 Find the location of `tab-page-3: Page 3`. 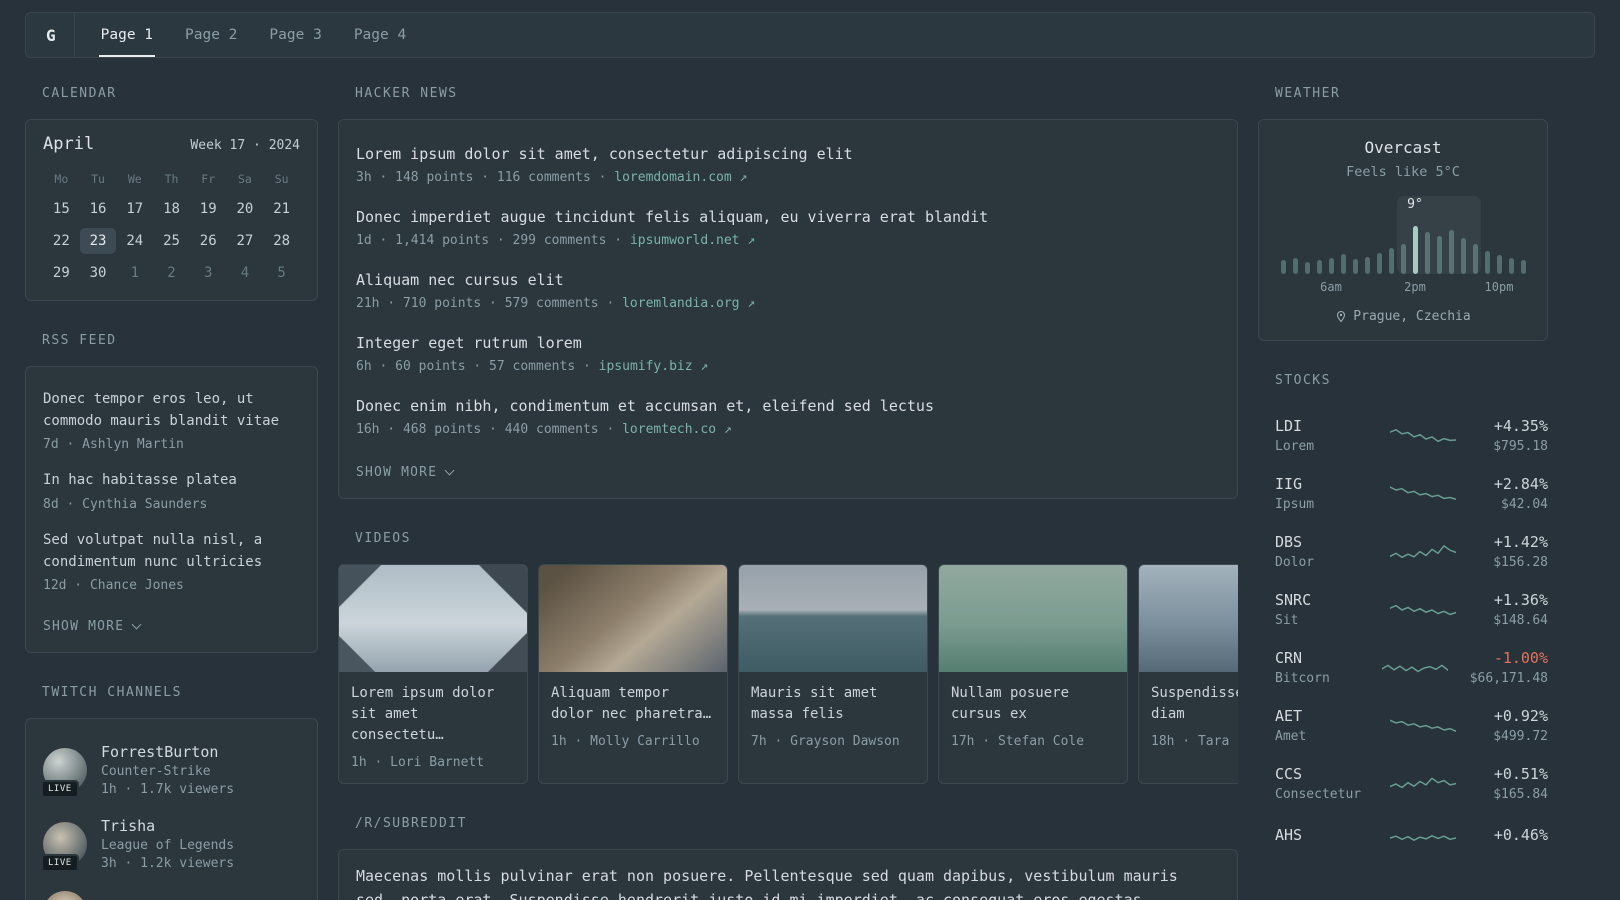

tab-page-3: Page 3 is located at coordinates (295, 35).